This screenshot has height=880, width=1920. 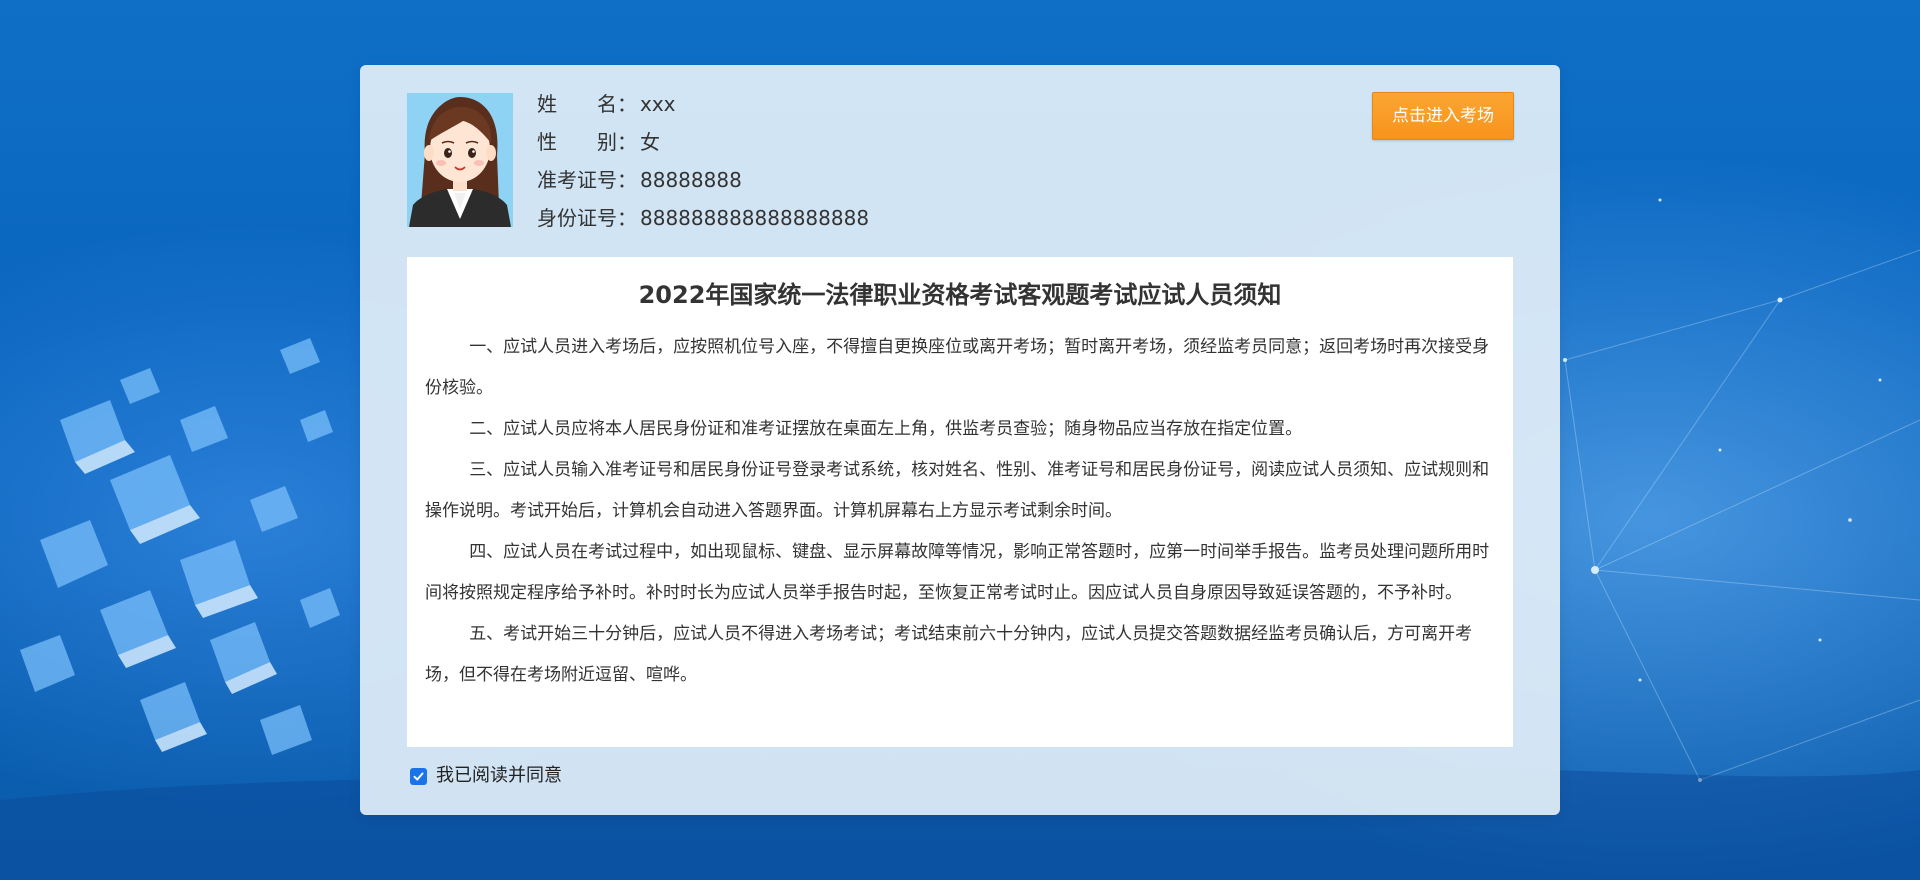 I want to click on ticket-label: 准考证号：, so click(x=587, y=180).